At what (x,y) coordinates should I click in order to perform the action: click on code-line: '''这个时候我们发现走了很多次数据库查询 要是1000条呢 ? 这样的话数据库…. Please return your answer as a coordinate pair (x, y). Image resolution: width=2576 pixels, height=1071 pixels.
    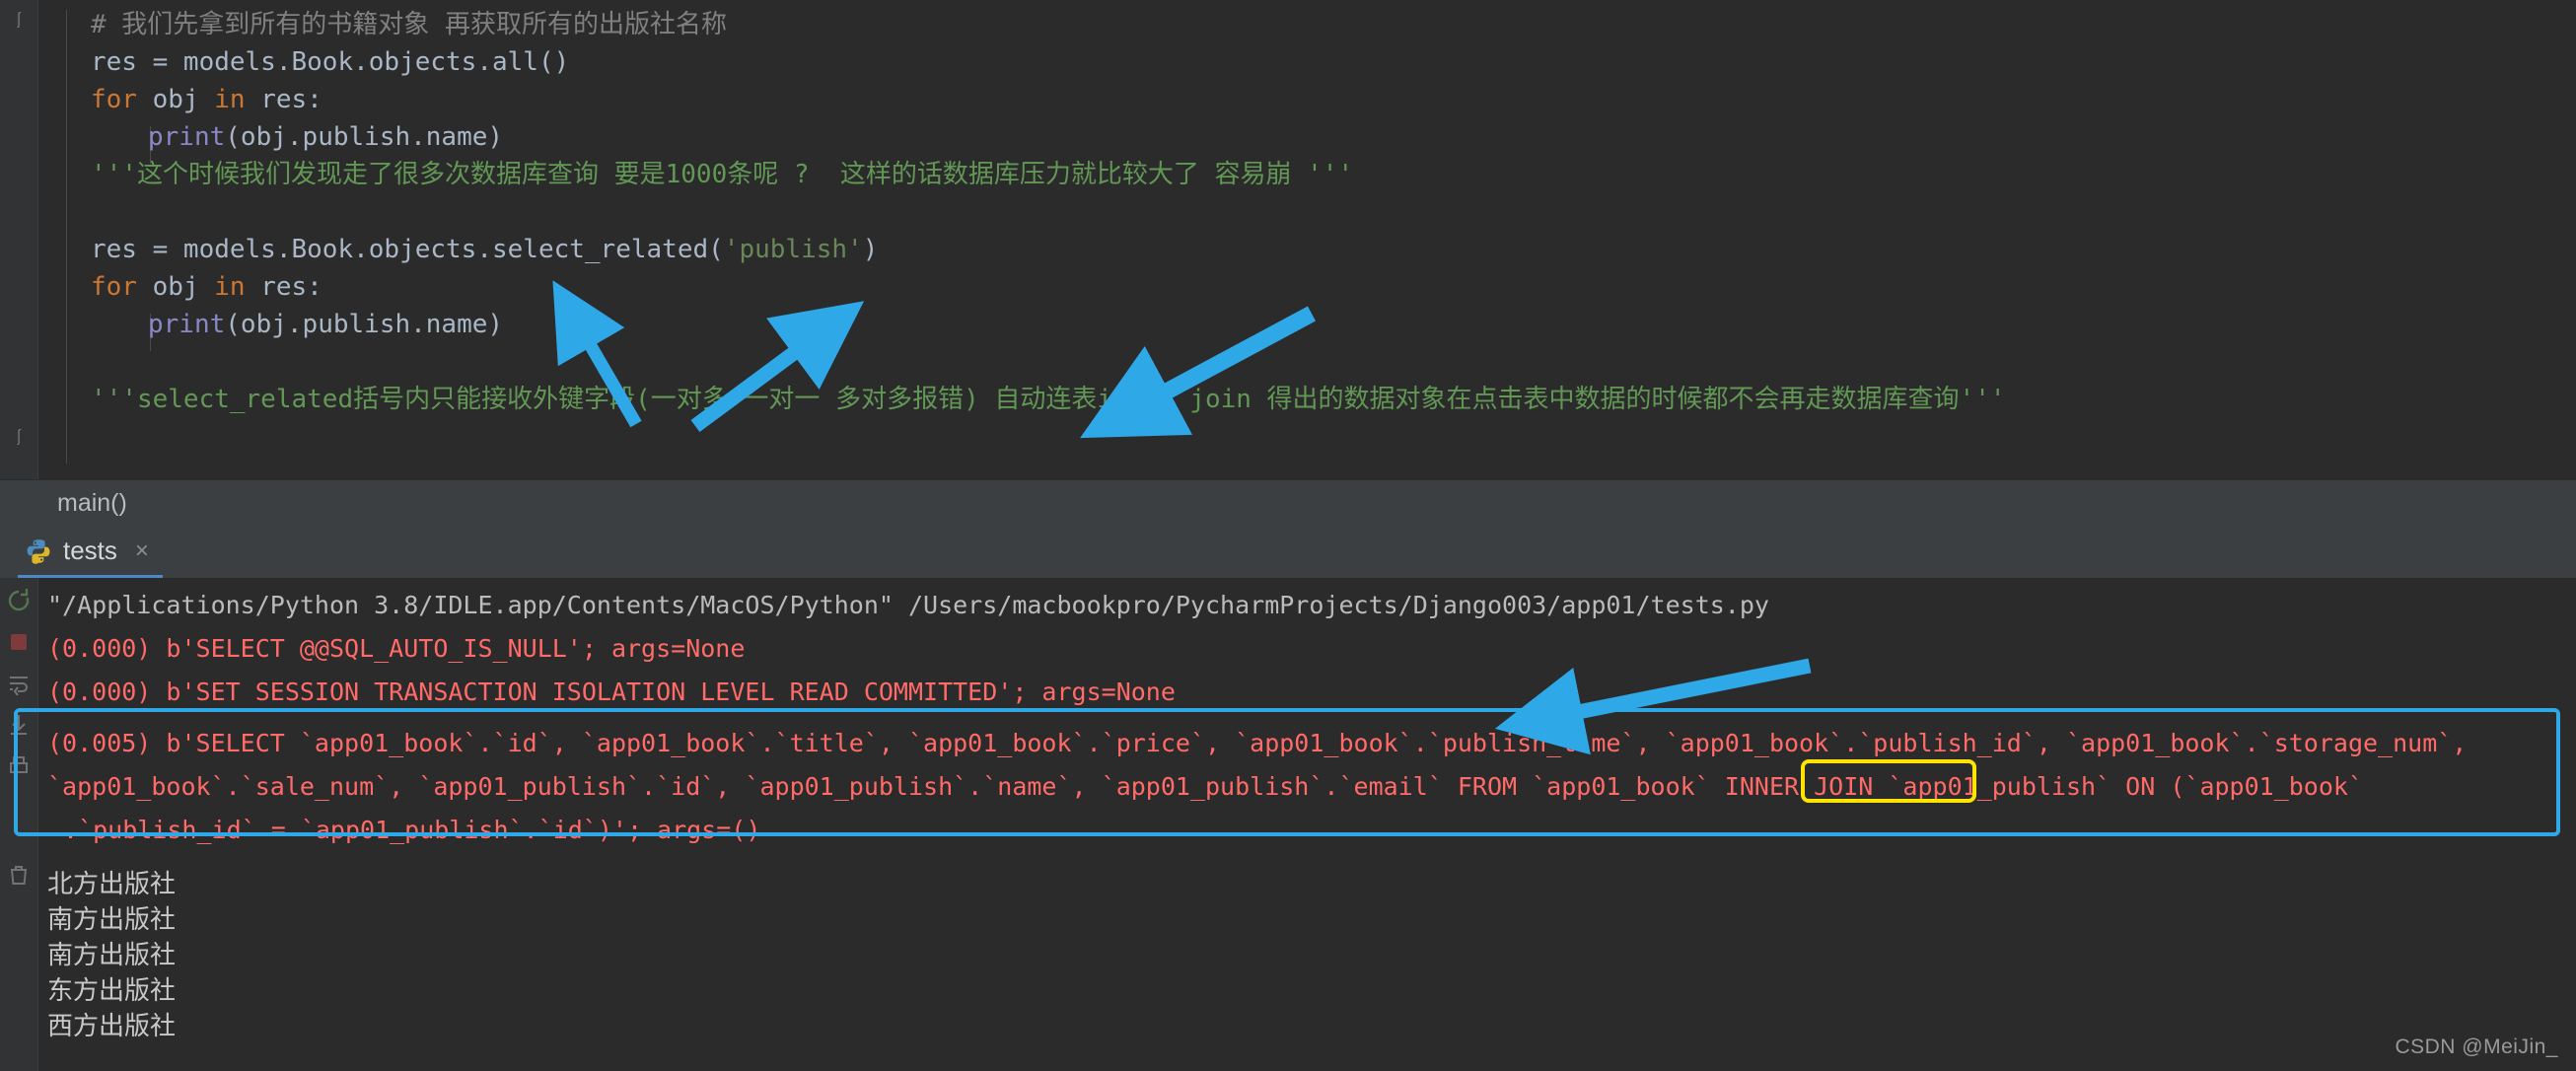
    Looking at the image, I should click on (722, 174).